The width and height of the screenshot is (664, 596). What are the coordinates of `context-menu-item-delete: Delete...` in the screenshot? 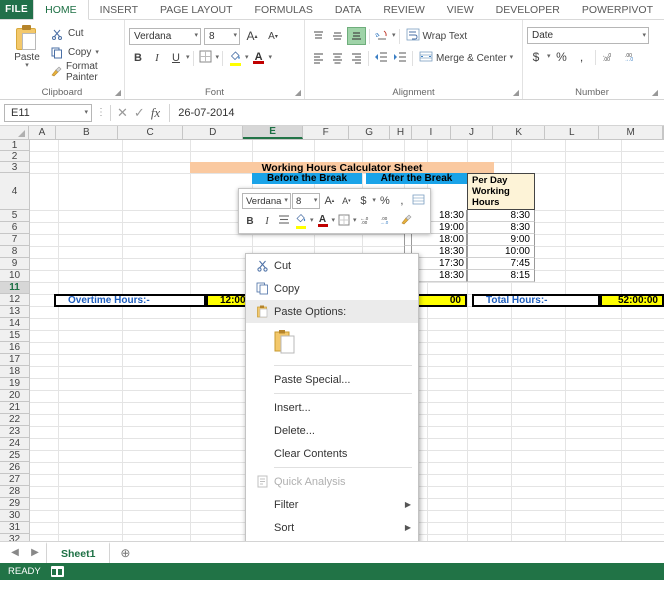 It's located at (332, 430).